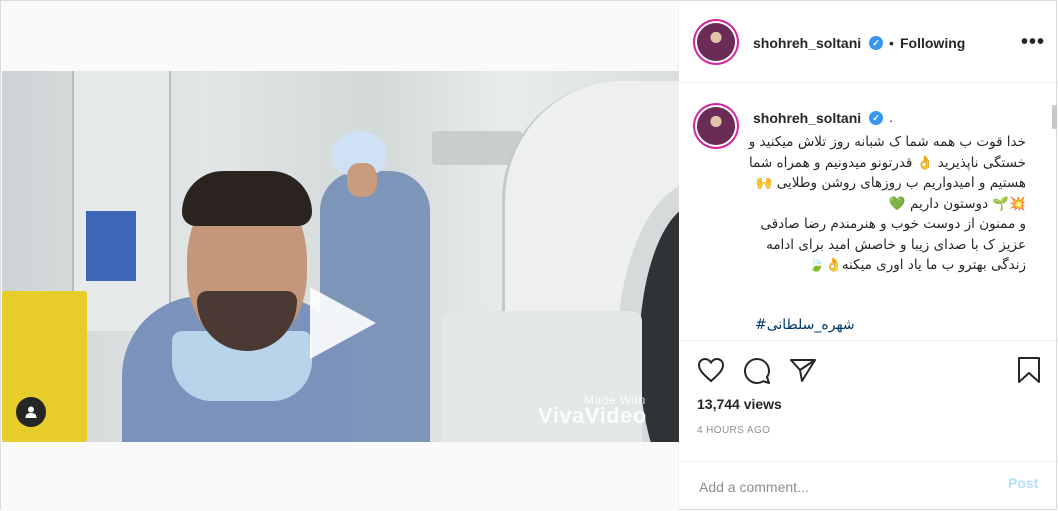  I want to click on comment-input, so click(839, 487).